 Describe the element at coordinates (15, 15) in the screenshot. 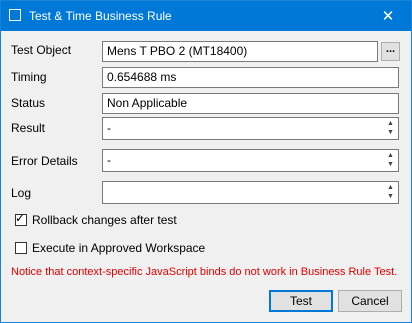

I see `window-icon` at that location.